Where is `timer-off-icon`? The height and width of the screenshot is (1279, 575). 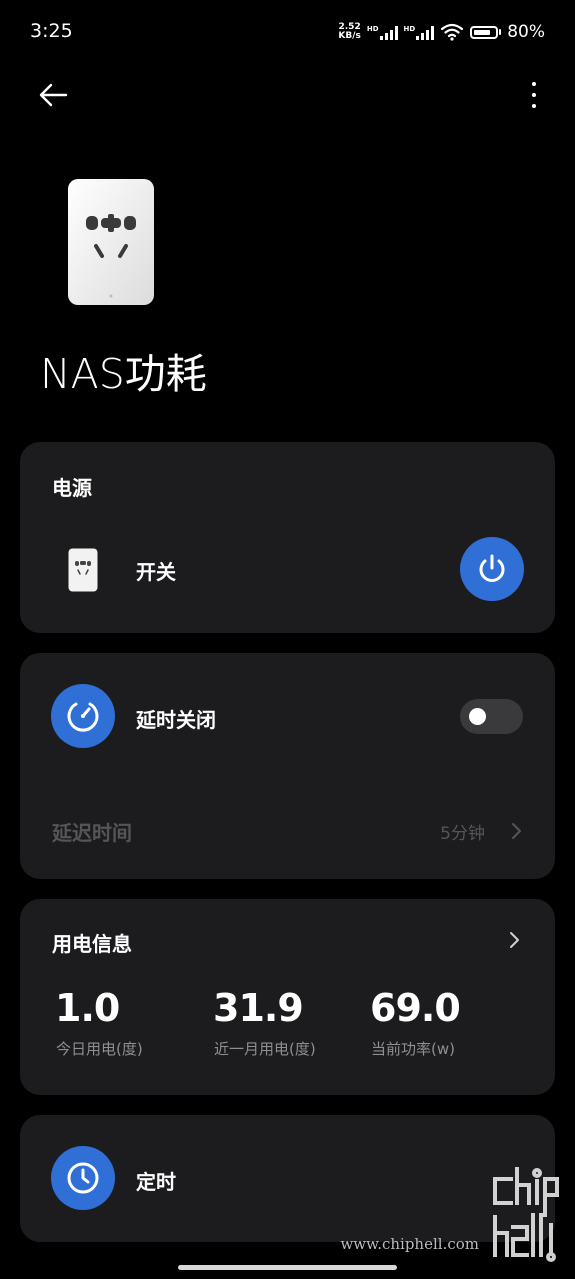 timer-off-icon is located at coordinates (83, 717).